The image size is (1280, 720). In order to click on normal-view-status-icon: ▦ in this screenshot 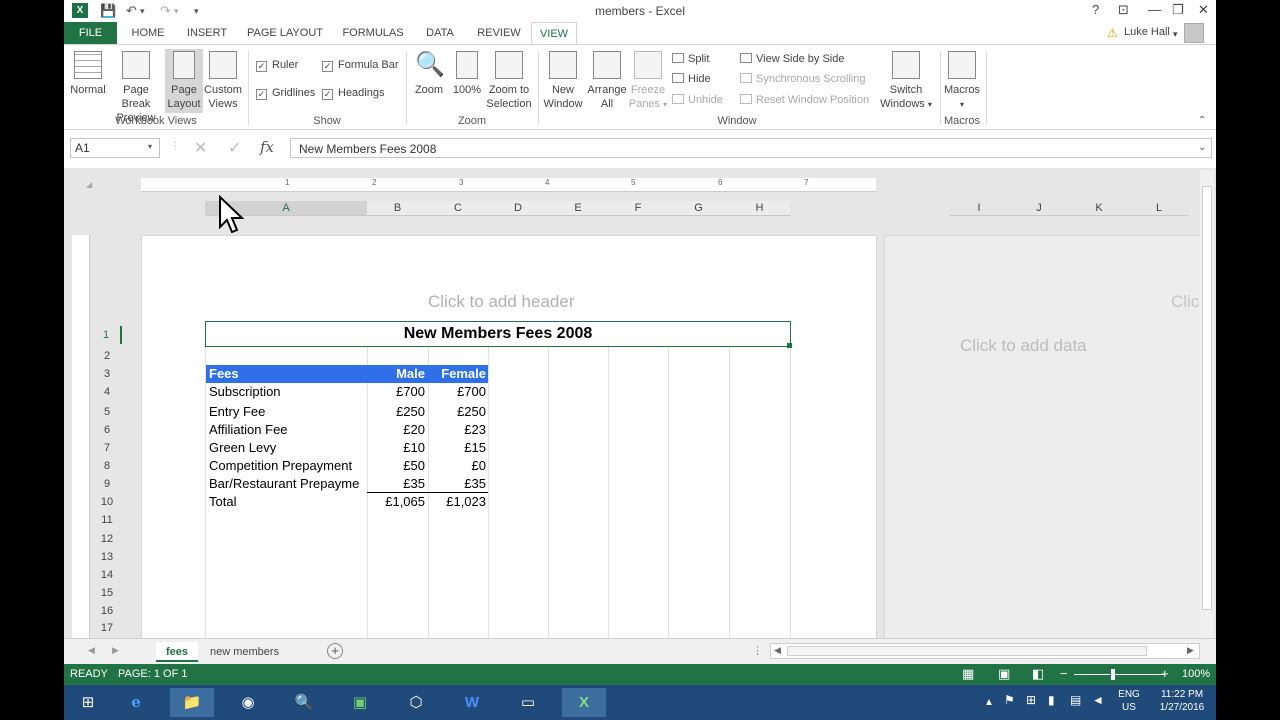, I will do `click(968, 674)`.